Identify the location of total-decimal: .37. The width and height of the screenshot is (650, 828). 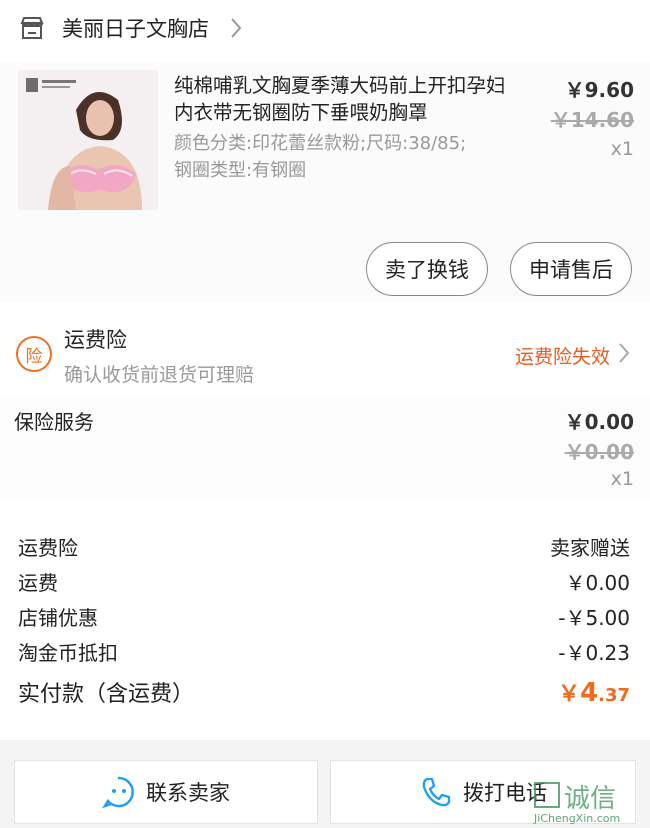
(614, 695).